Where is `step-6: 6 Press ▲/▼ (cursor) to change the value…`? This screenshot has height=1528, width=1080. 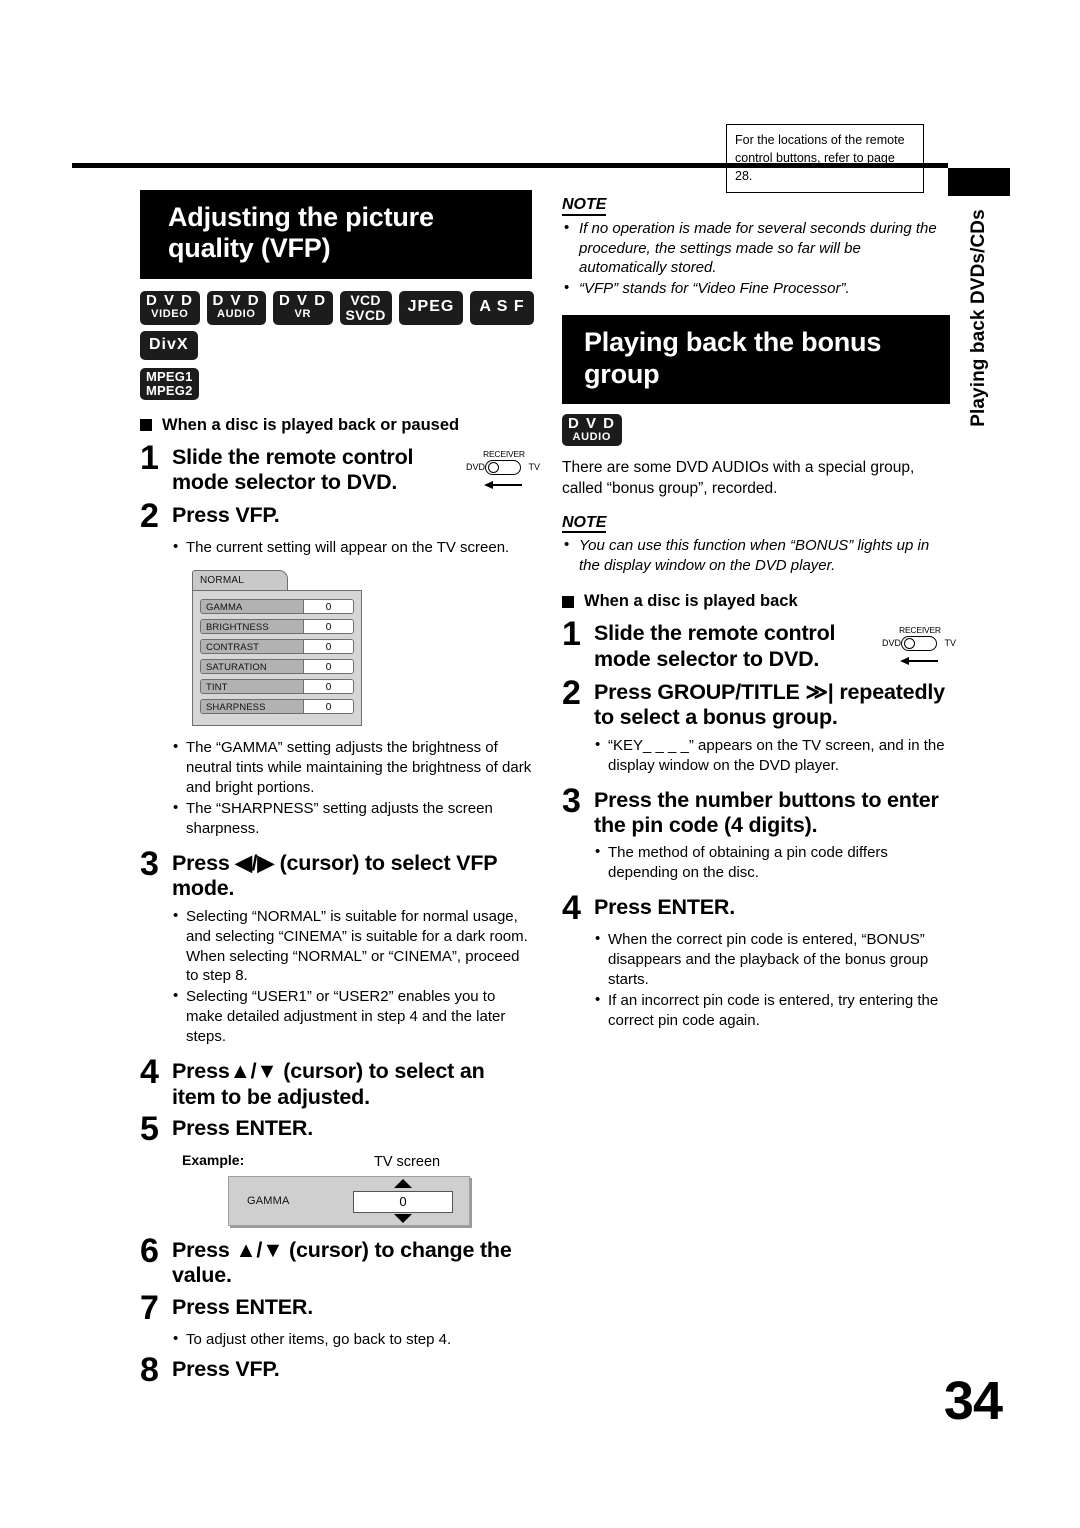 step-6: 6 Press ▲/▼ (cursor) to change the value… is located at coordinates (336, 1260).